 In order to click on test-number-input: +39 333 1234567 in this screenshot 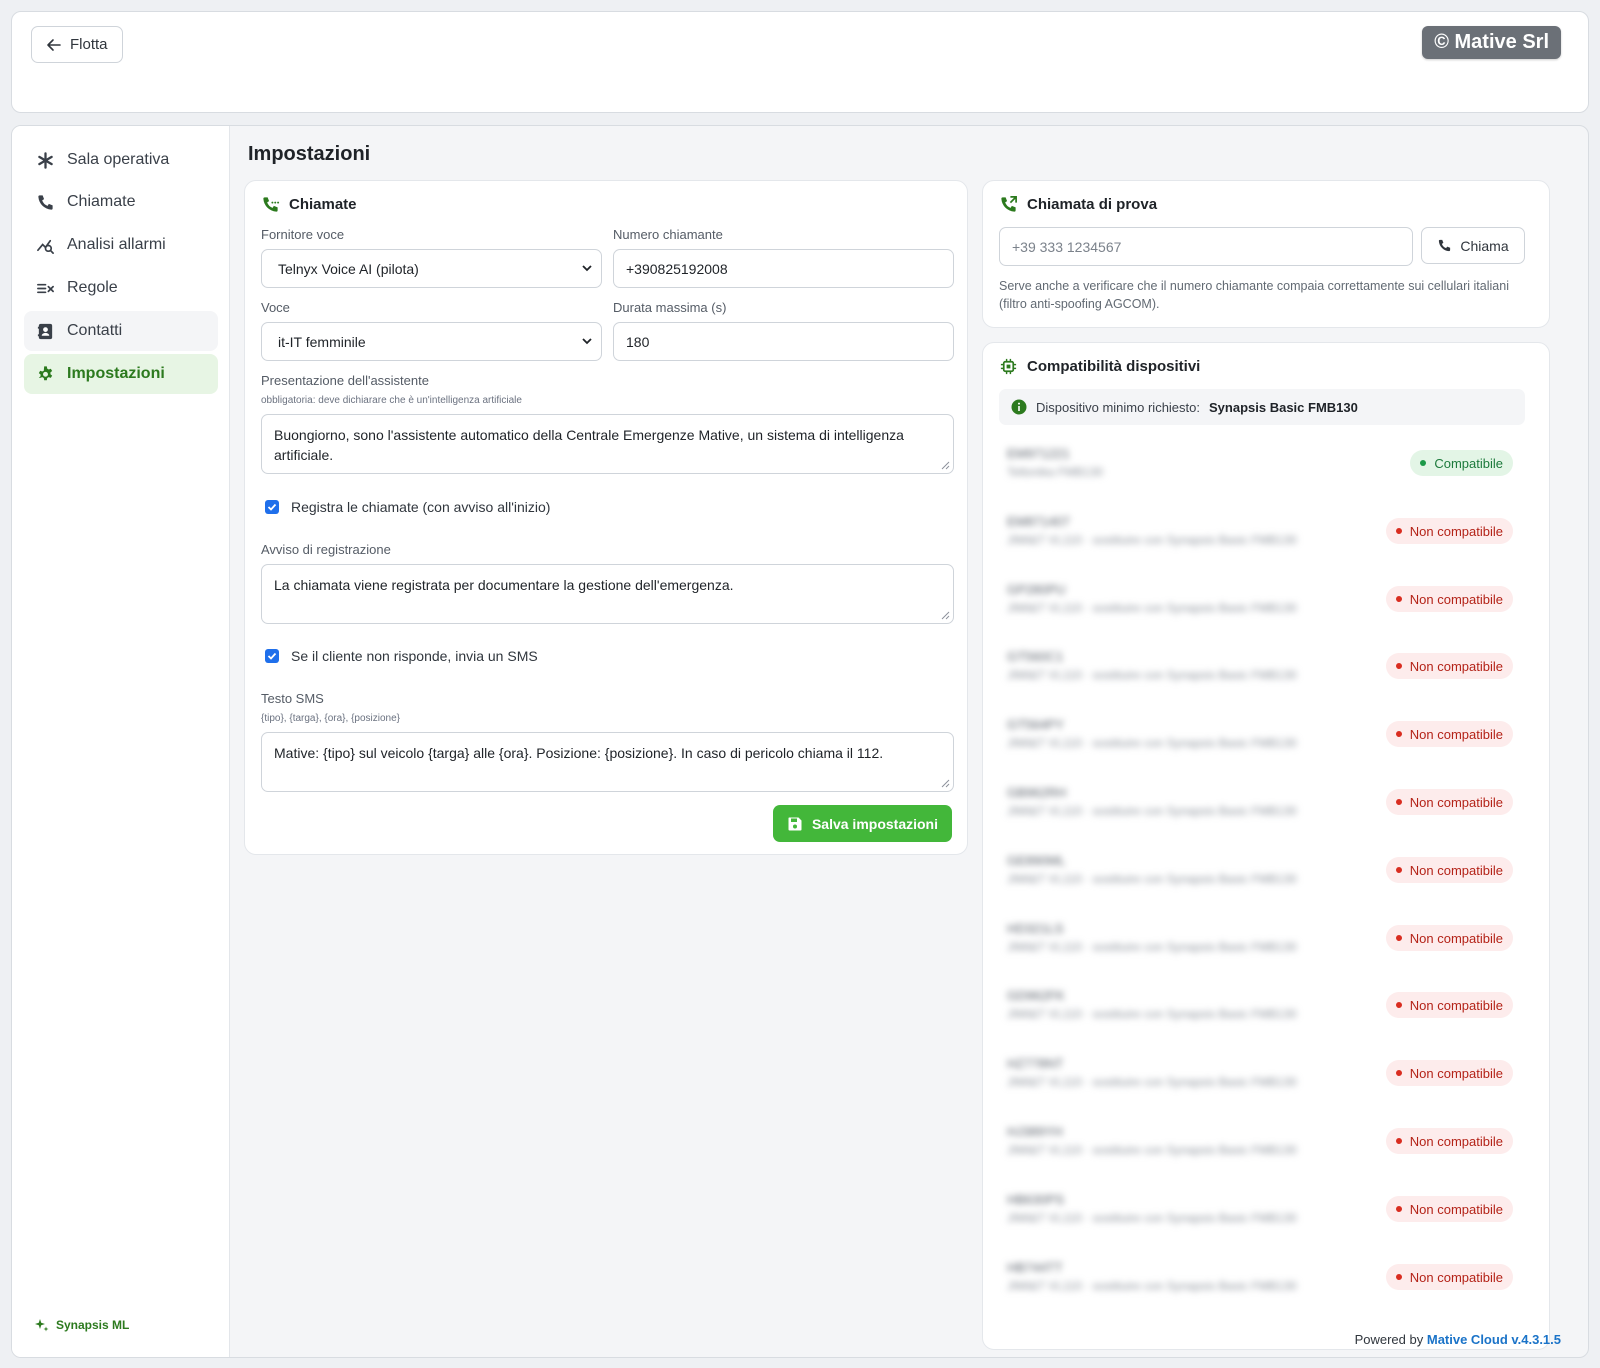, I will do `click(1206, 246)`.